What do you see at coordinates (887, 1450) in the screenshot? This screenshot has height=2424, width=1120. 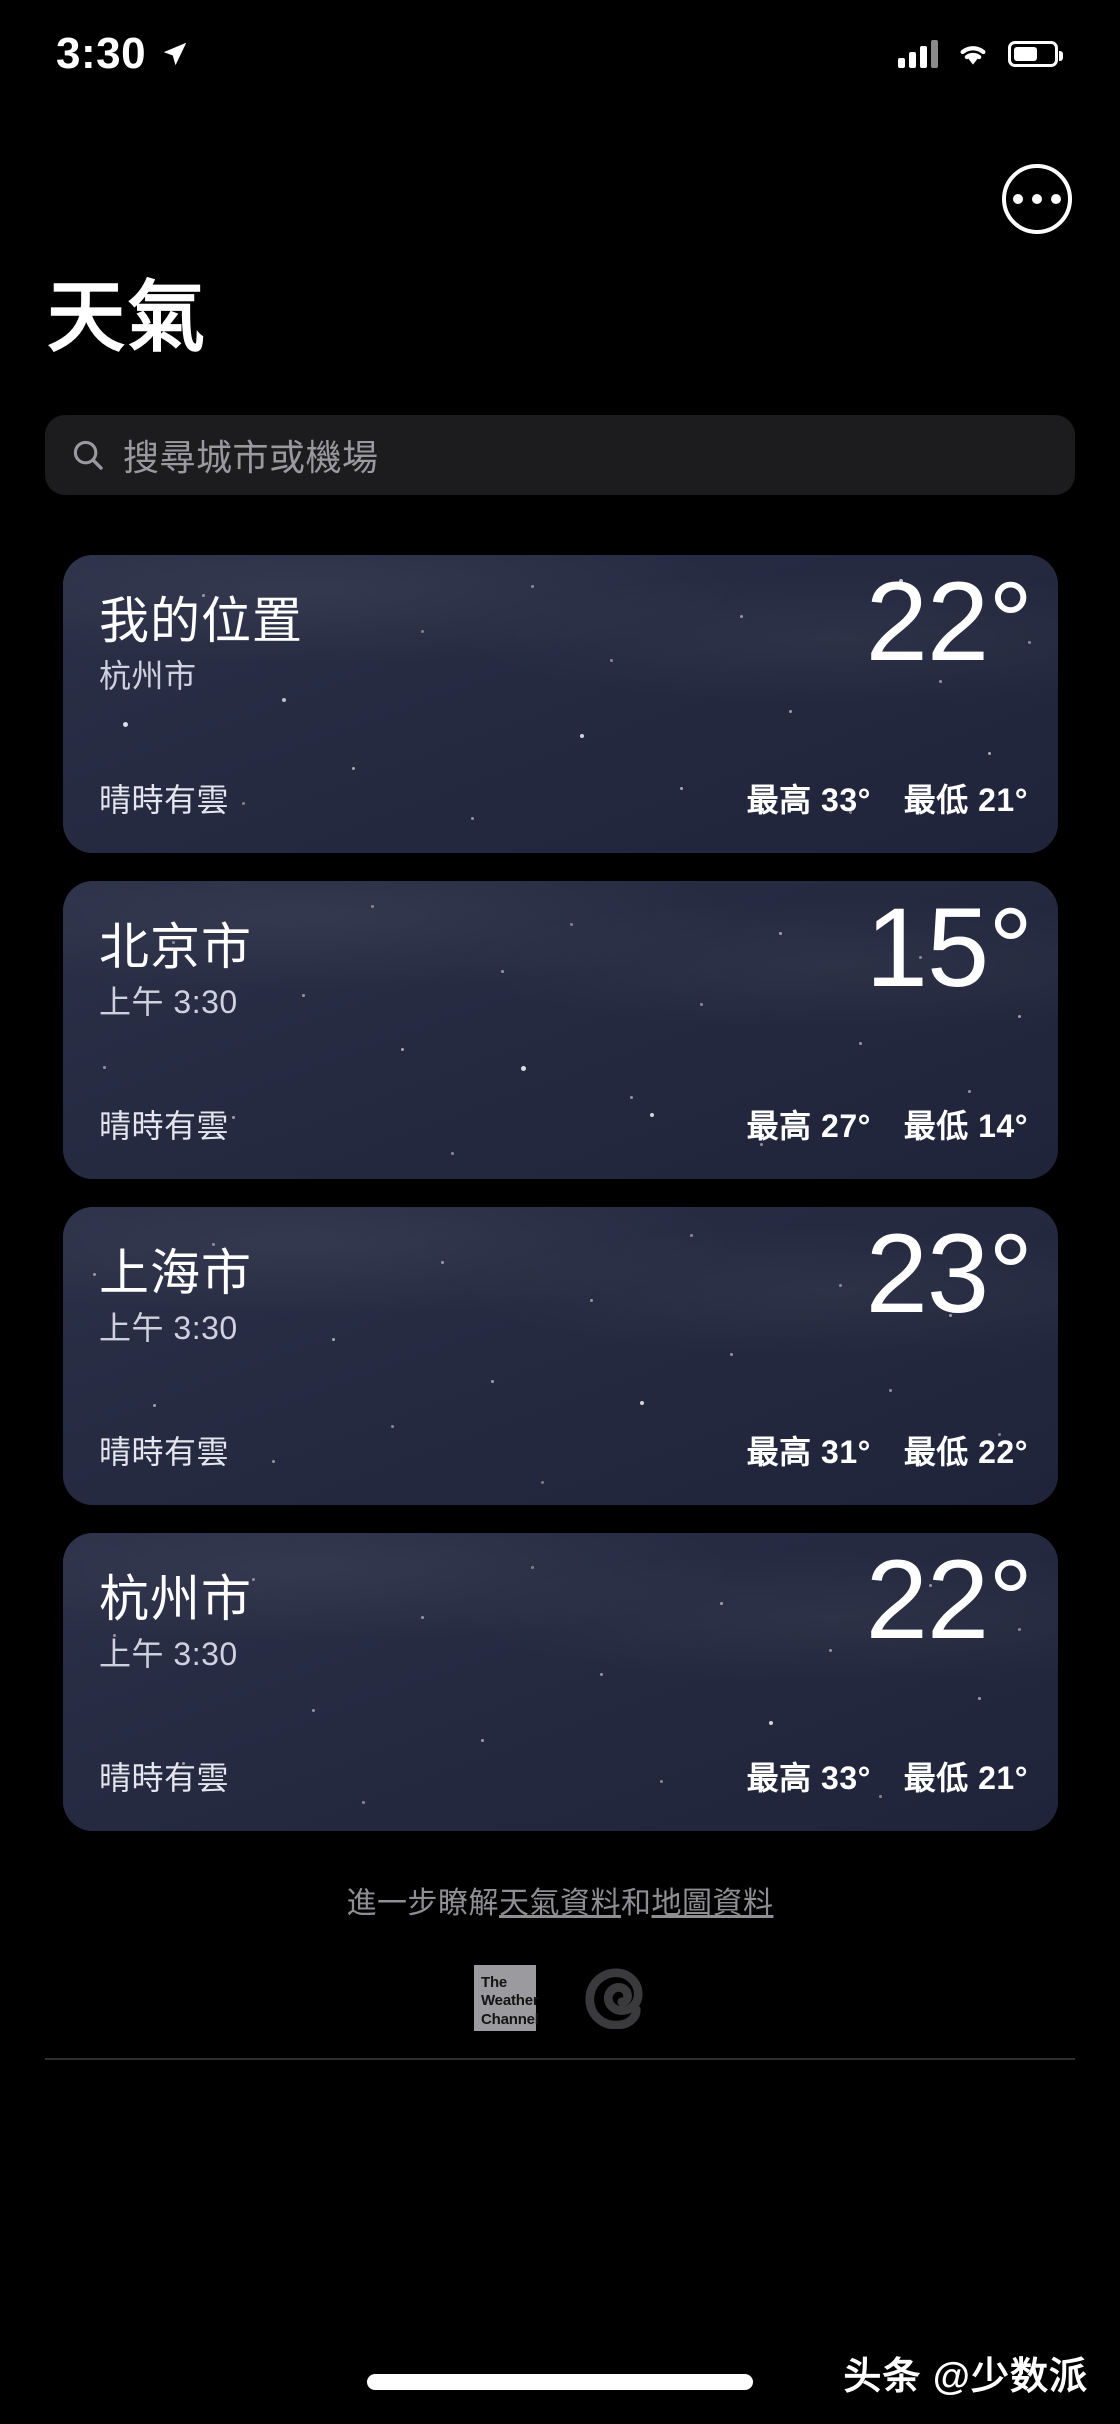 I see `high-low-temperature: 最高 31° 最低 22°` at bounding box center [887, 1450].